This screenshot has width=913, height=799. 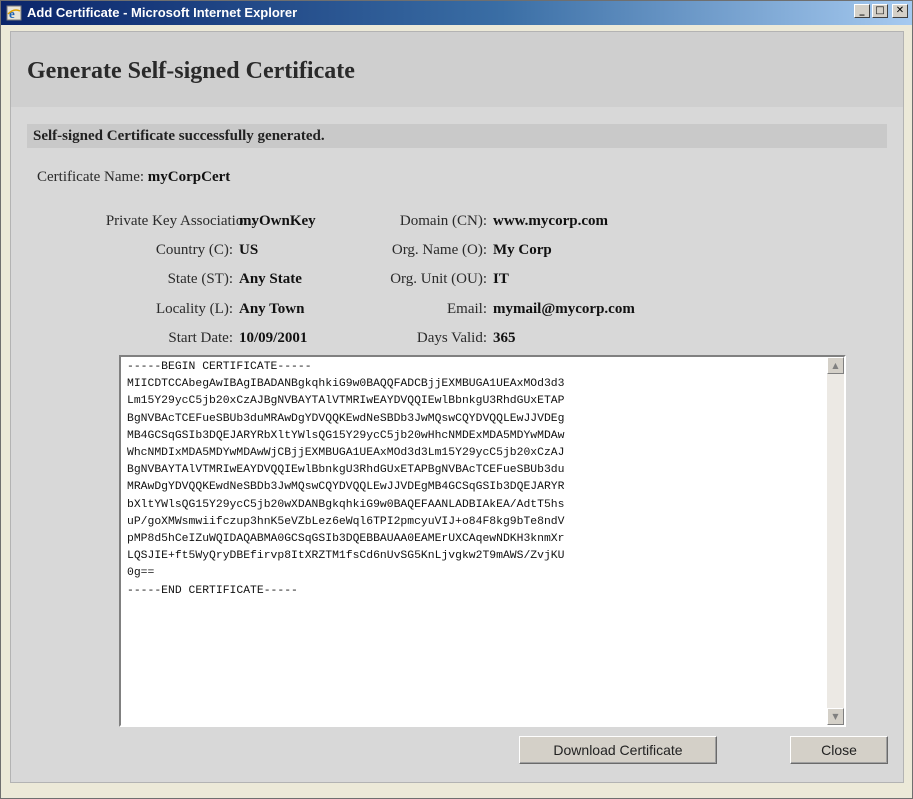 I want to click on maximize-icon: □, so click(x=880, y=10).